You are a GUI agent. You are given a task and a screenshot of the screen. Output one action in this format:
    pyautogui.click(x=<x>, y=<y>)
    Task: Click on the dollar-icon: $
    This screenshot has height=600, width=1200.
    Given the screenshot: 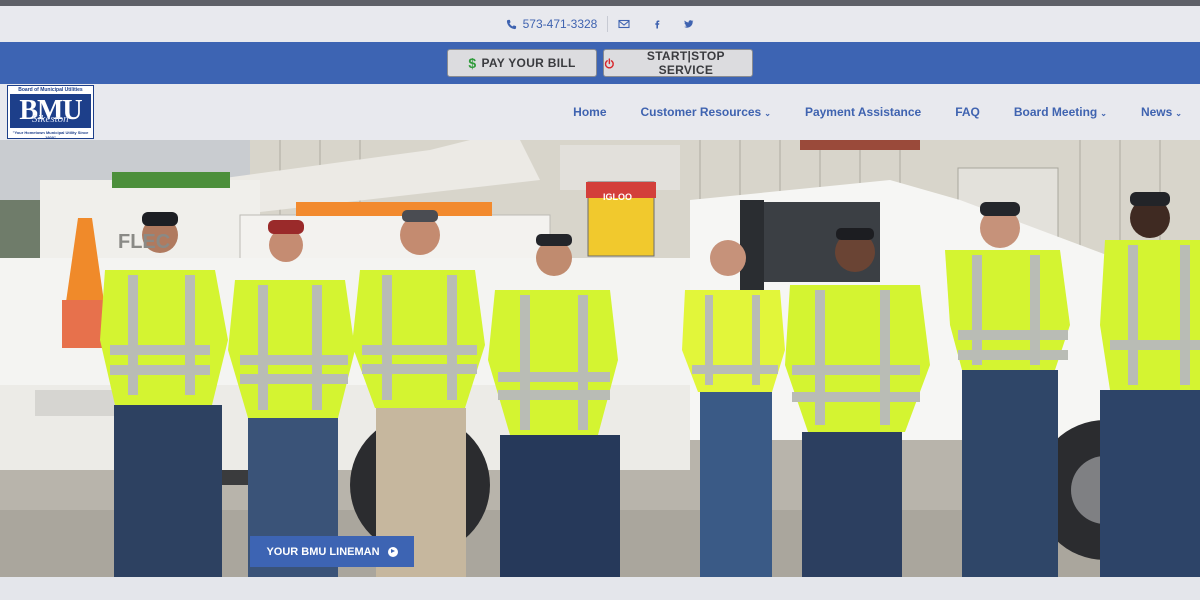 What is the action you would take?
    pyautogui.click(x=472, y=63)
    